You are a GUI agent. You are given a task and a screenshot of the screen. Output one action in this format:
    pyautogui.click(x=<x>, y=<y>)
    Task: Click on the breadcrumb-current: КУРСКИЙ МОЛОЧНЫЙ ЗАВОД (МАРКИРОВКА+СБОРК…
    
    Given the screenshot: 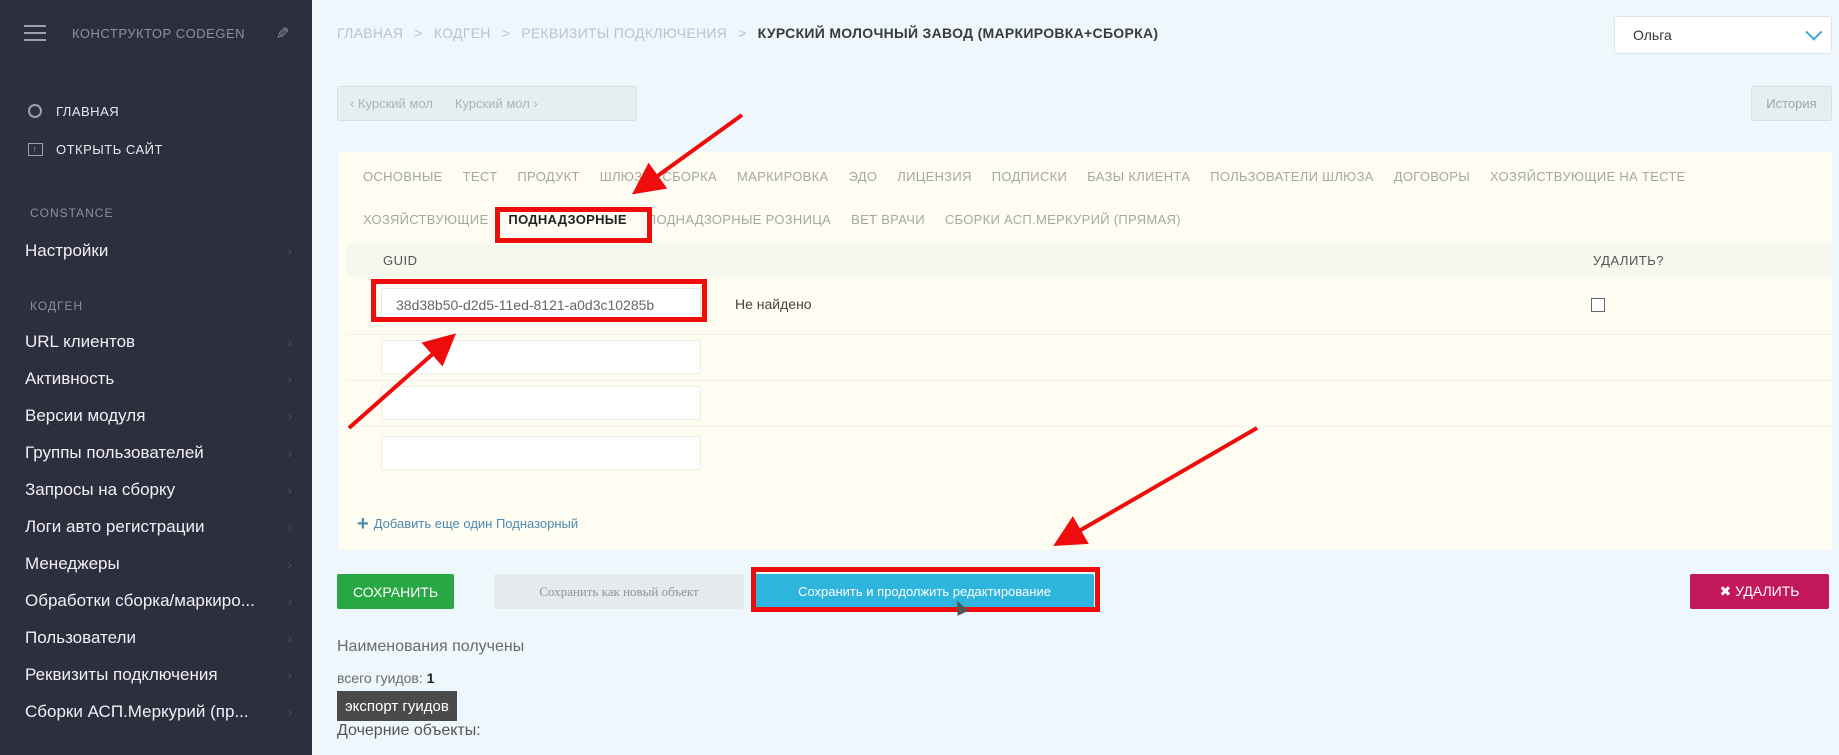 What is the action you would take?
    pyautogui.click(x=958, y=33)
    